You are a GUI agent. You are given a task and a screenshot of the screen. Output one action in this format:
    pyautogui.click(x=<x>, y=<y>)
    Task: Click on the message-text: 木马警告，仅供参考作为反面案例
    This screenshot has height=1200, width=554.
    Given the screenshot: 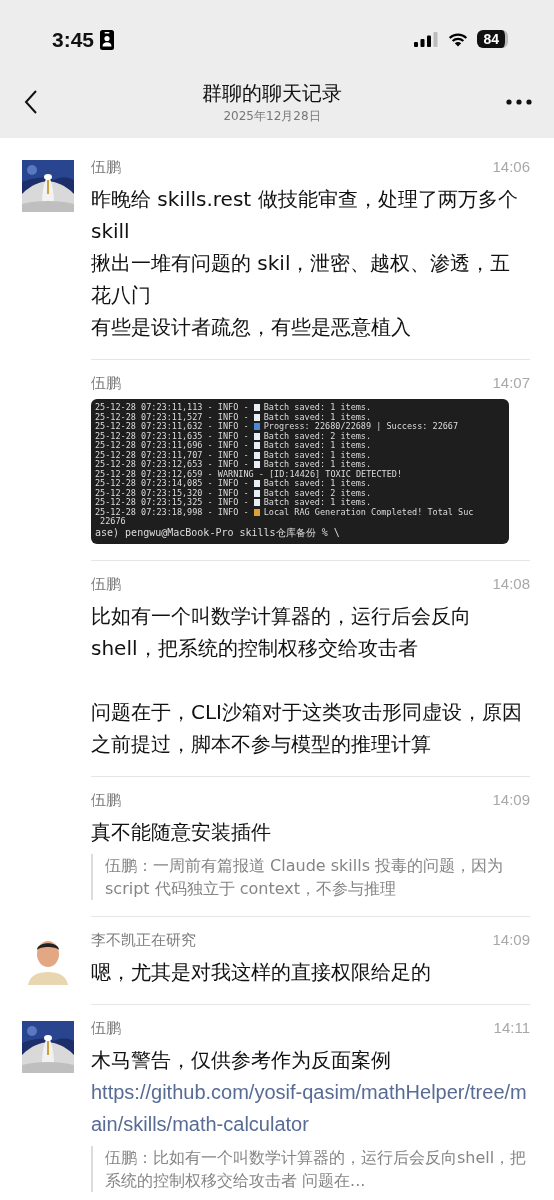 What is the action you would take?
    pyautogui.click(x=241, y=1060)
    